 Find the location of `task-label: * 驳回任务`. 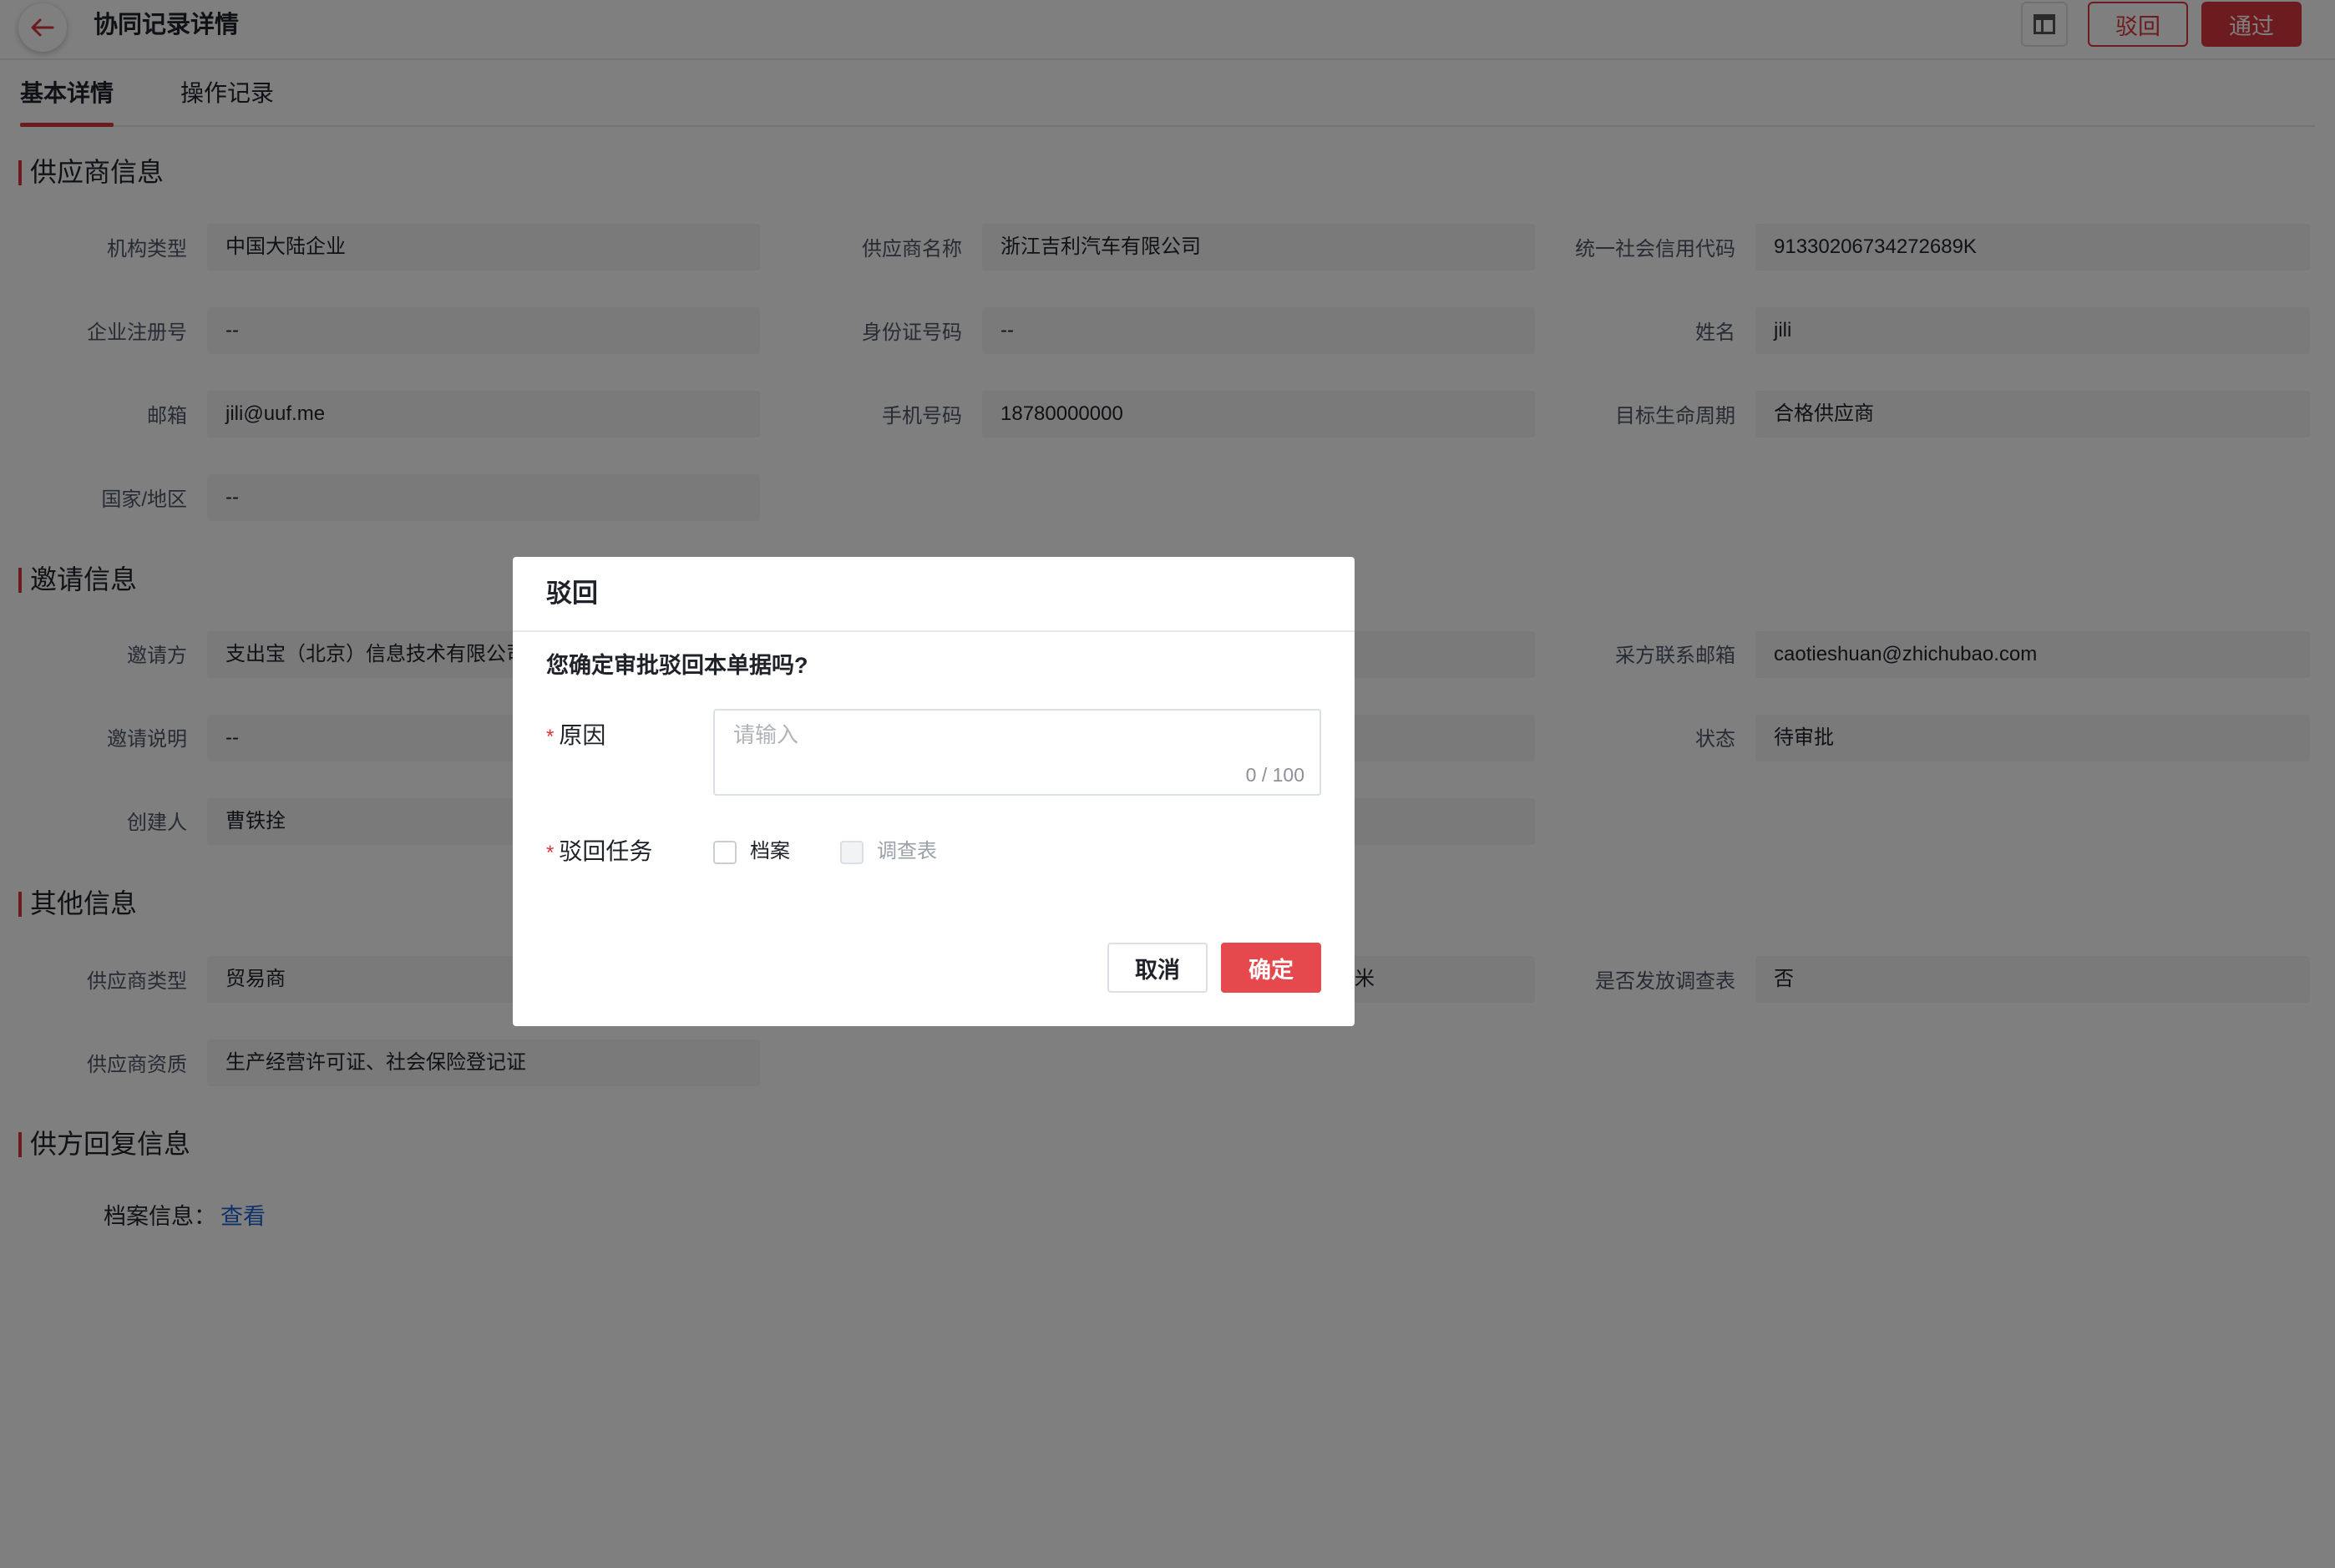

task-label: * 驳回任务 is located at coordinates (599, 852).